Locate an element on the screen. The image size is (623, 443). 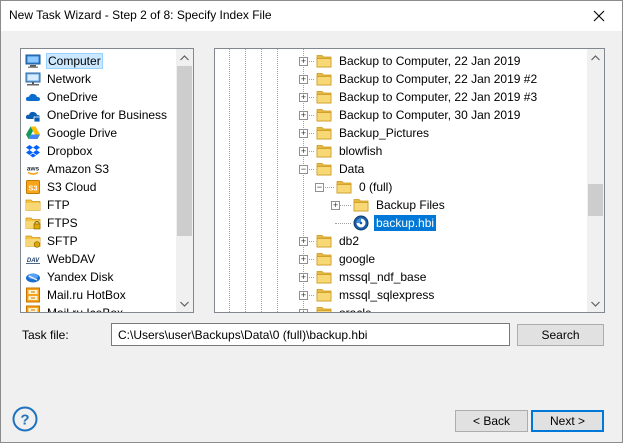
back-button: < Back is located at coordinates (491, 421).